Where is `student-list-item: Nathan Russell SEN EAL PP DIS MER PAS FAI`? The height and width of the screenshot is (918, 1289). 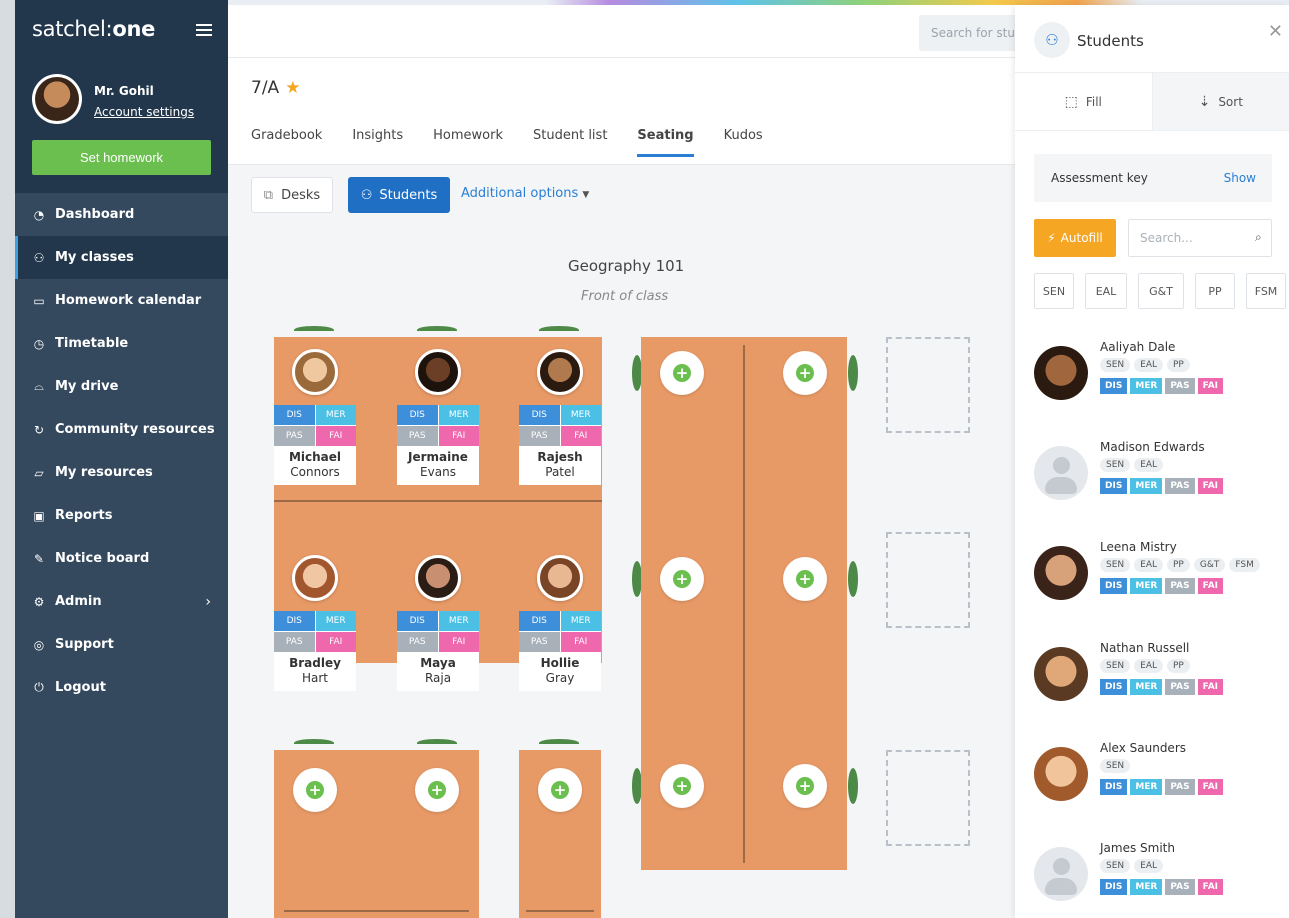 student-list-item: Nathan Russell SEN EAL PP DIS MER PAS FAI is located at coordinates (1161, 681).